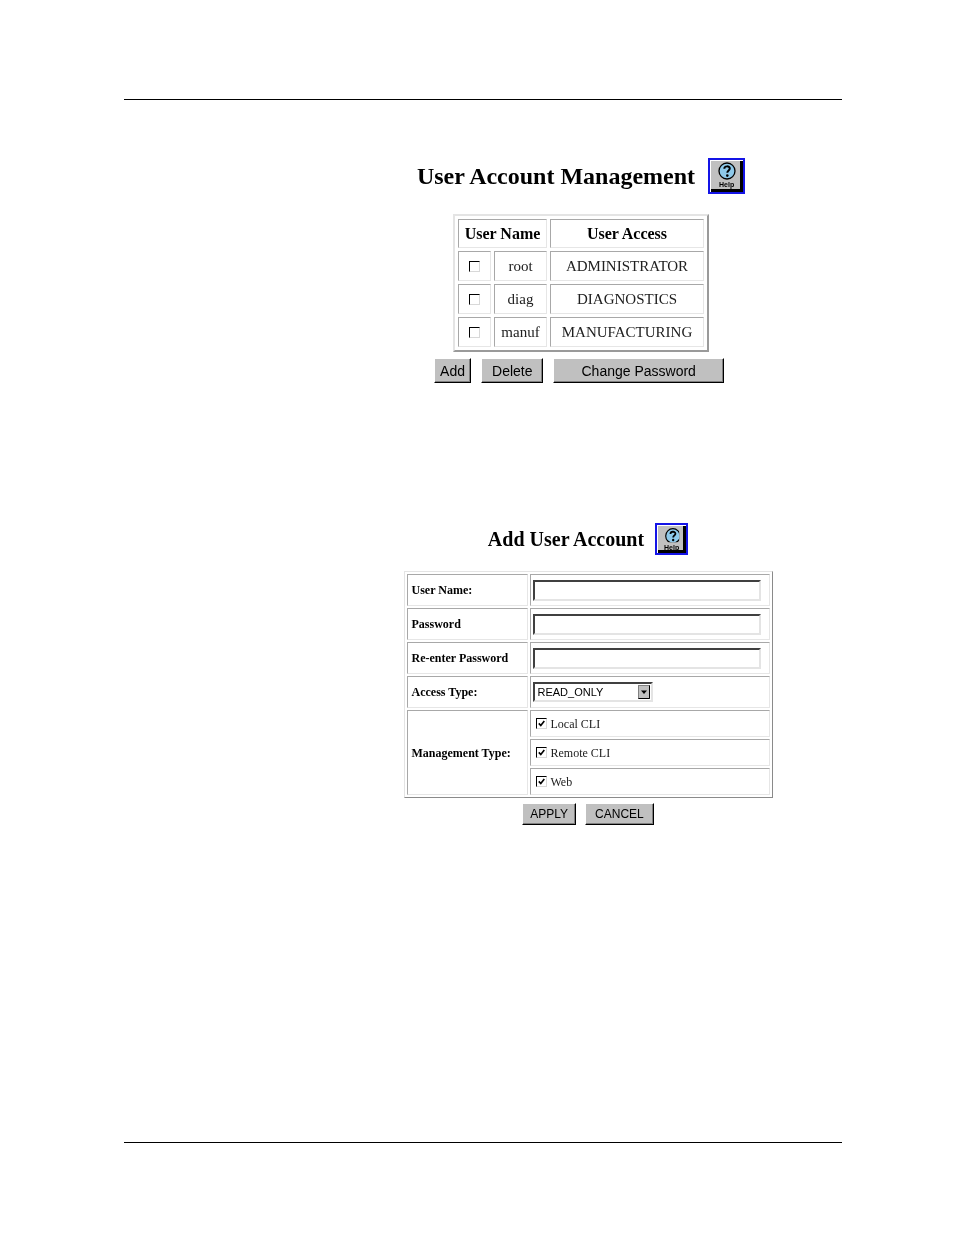  What do you see at coordinates (520, 299) in the screenshot?
I see `table-cell: diag` at bounding box center [520, 299].